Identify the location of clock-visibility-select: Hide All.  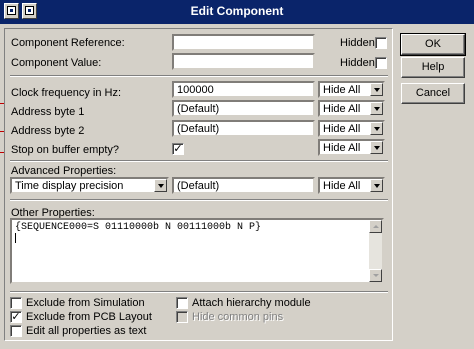
(351, 89).